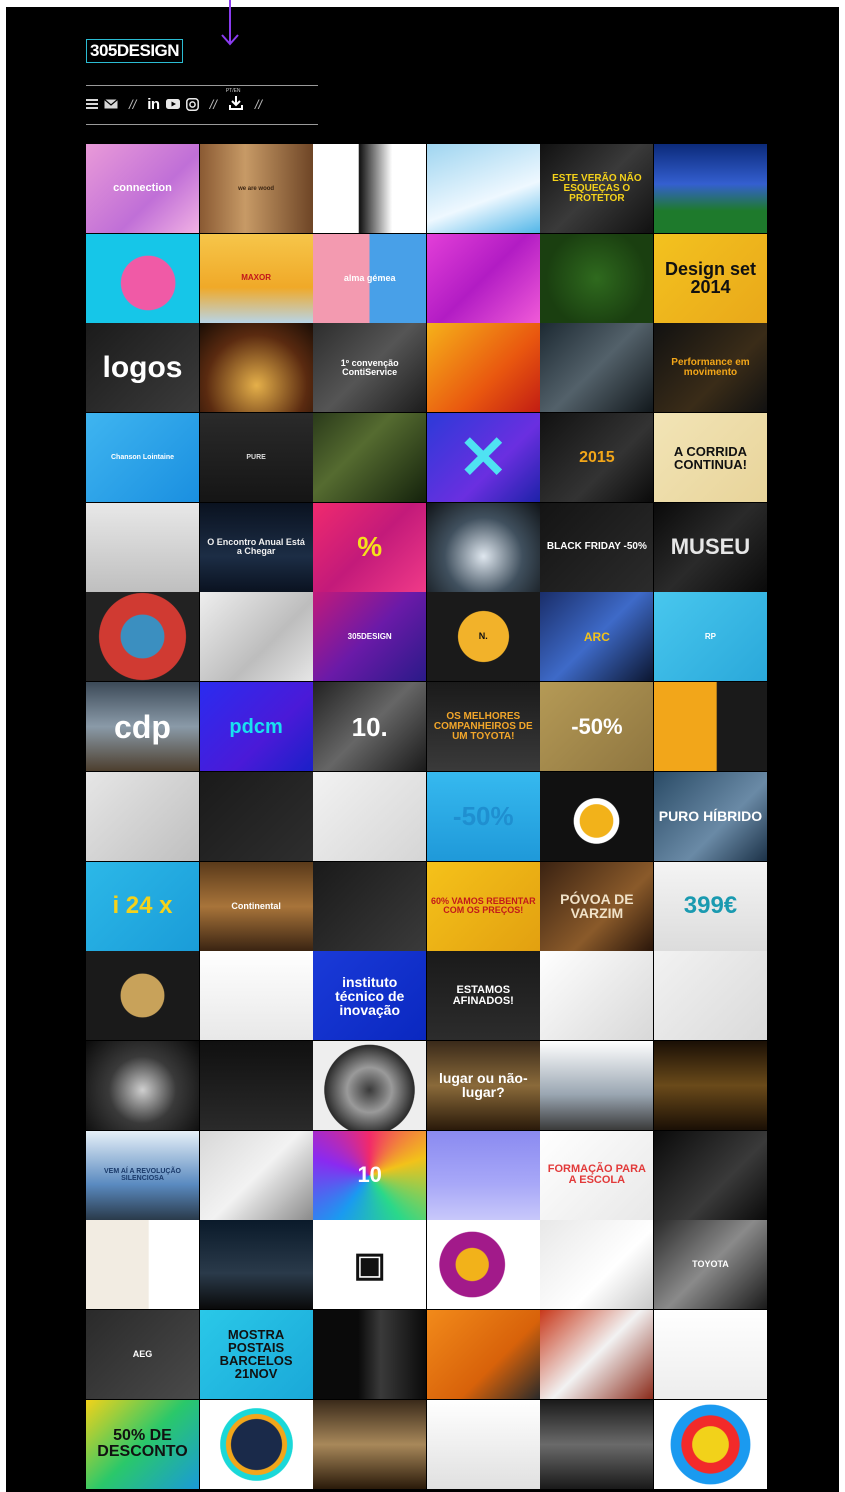 This screenshot has height=1492, width=845. I want to click on portfolio-tile: Performance em movimento, so click(710, 368).